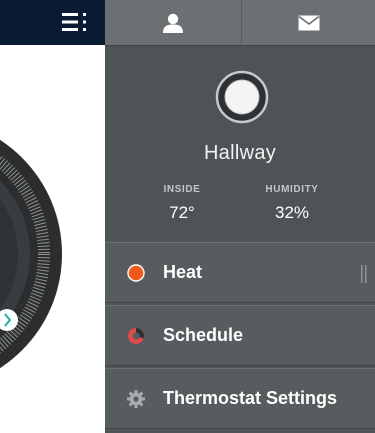 Image resolution: width=375 pixels, height=433 pixels. What do you see at coordinates (182, 212) in the screenshot?
I see `inside-temperature: 72°` at bounding box center [182, 212].